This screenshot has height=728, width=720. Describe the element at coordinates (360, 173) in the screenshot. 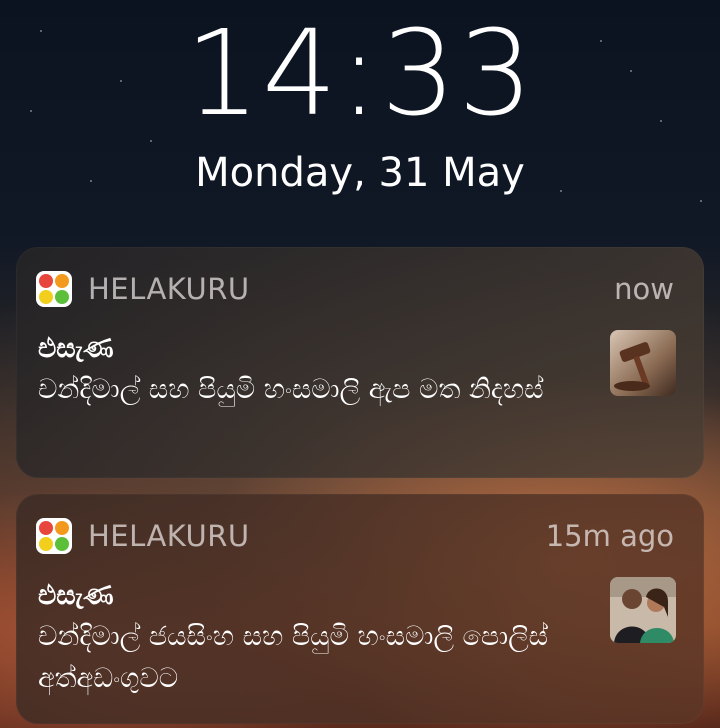

I see `lockscreen-date: Monday, 31 May` at that location.